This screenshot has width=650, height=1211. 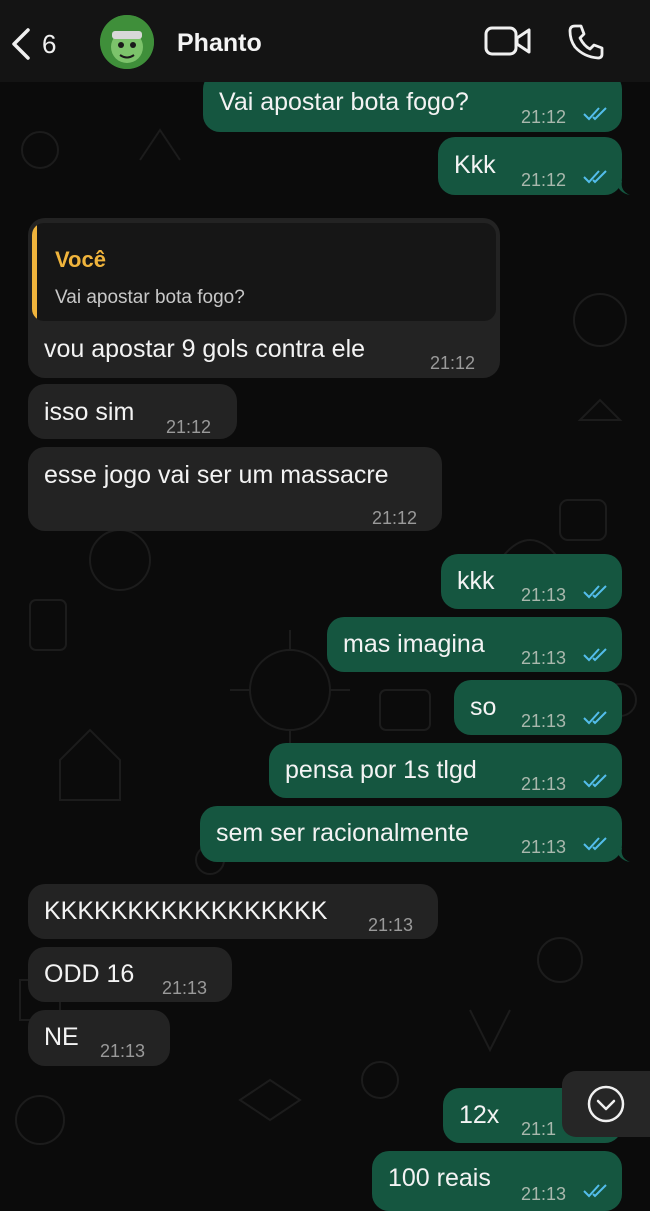 I want to click on message-text: sem ser racionalmente, so click(x=342, y=833).